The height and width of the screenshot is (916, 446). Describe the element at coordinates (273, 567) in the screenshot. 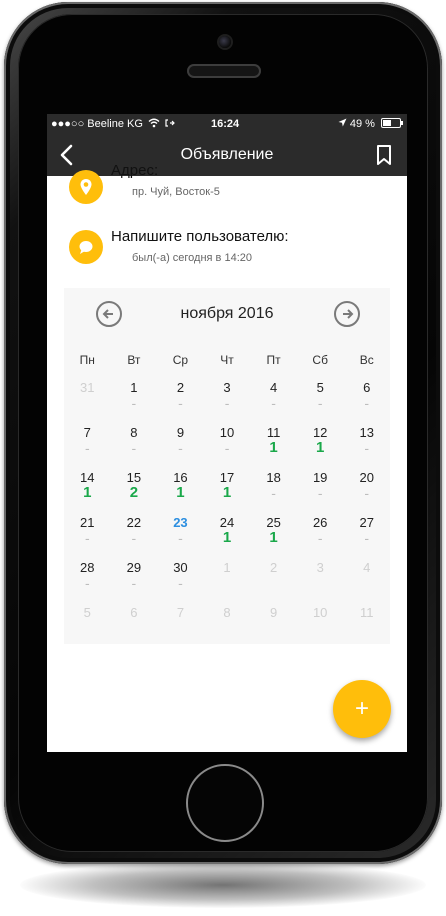

I see `day-number: 2` at that location.